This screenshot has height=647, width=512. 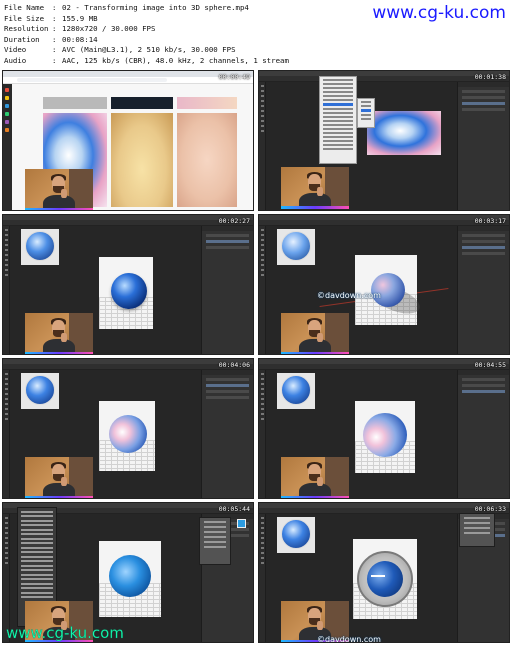 I want to click on info-key: Video, so click(x=15, y=50).